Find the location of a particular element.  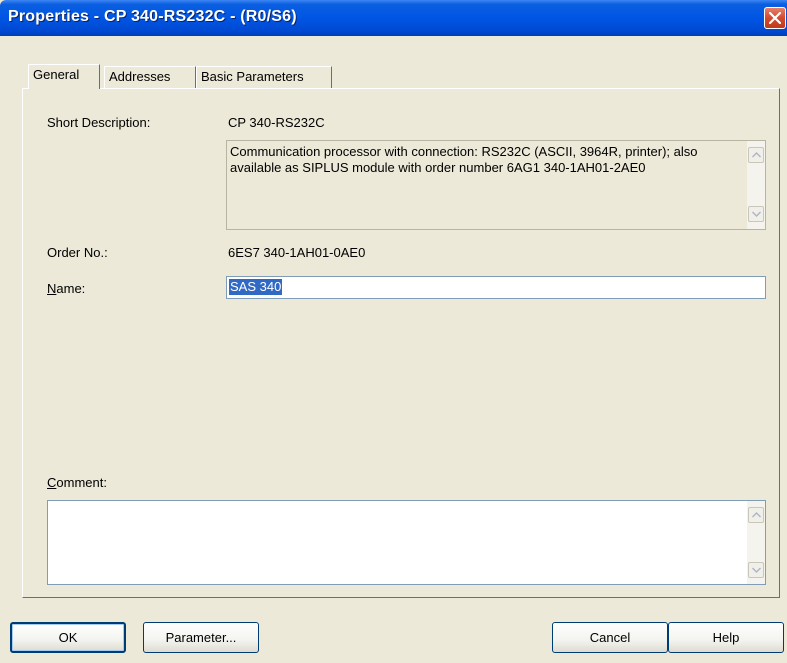

comment-scroll-down-button is located at coordinates (756, 570).